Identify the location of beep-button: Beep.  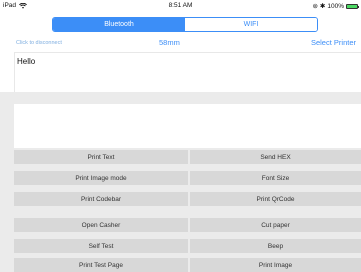
(275, 246).